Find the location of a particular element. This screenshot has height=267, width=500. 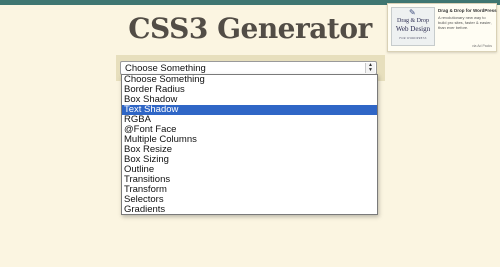

ad-thumb-line1: Drag & Drop is located at coordinates (413, 21).